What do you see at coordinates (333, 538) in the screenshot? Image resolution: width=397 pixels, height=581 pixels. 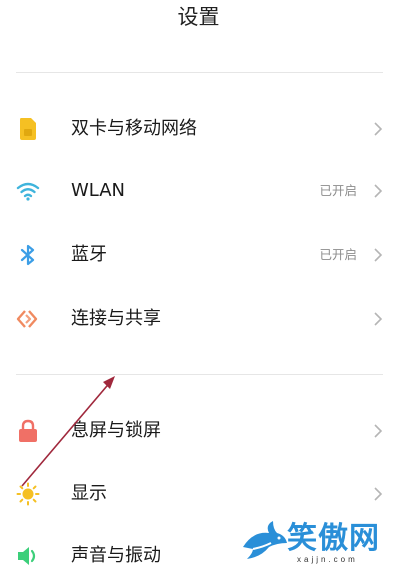 I see `watermark-text: 笑傲网` at bounding box center [333, 538].